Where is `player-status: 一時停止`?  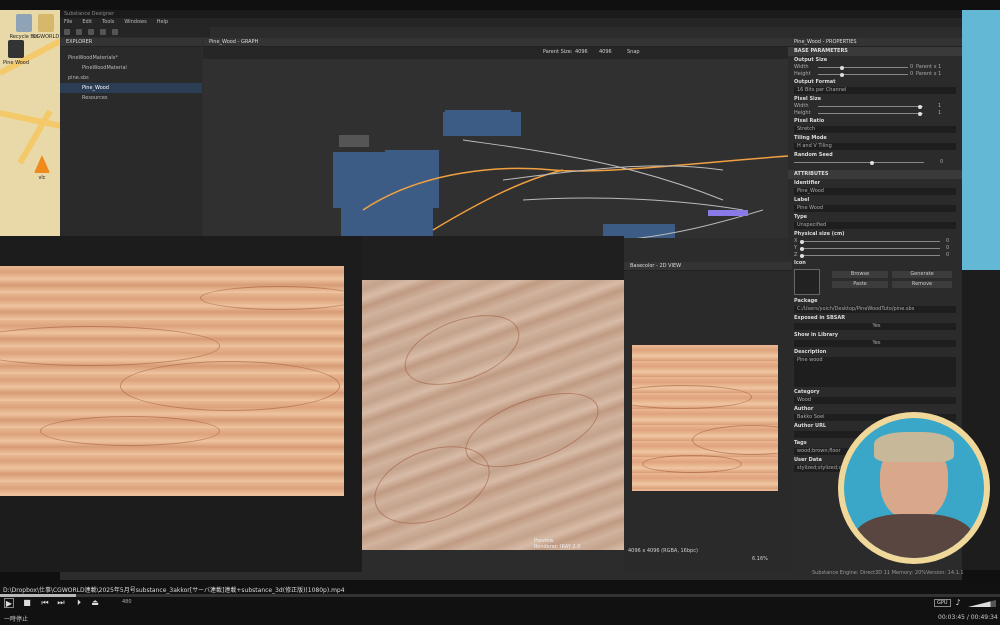
player-status: 一時停止 is located at coordinates (16, 619).